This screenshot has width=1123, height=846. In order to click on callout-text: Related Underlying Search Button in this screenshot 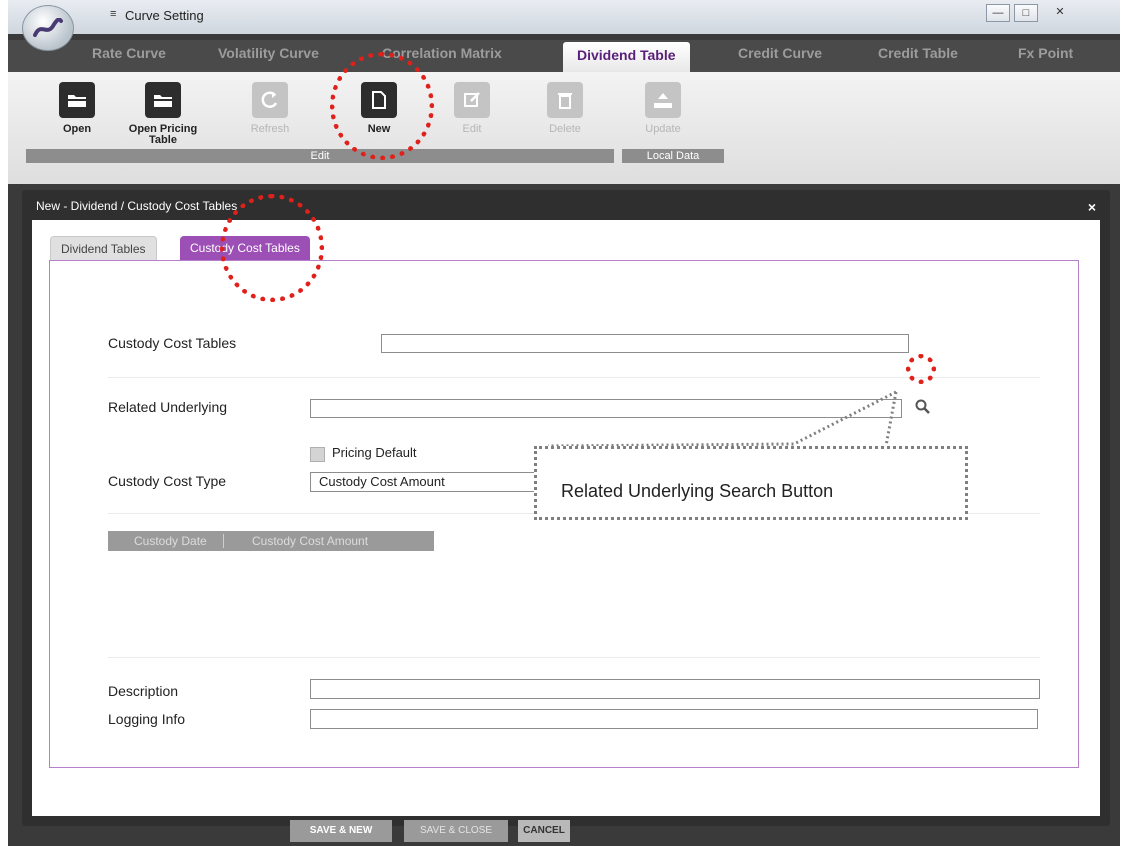, I will do `click(697, 491)`.